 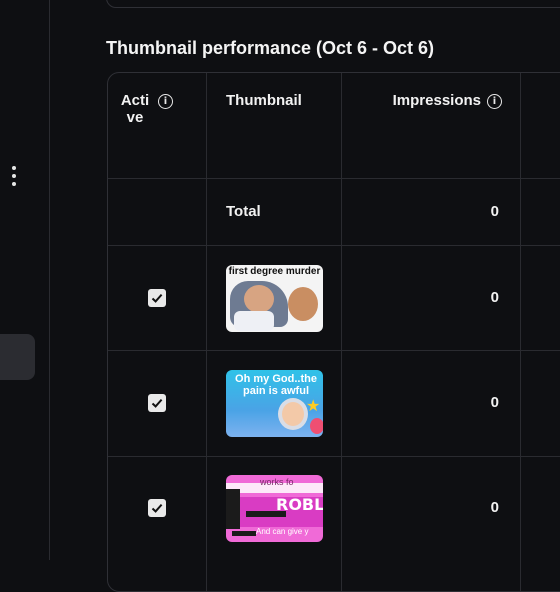 I want to click on column-header-impressions: Impressions i, so click(x=441, y=100).